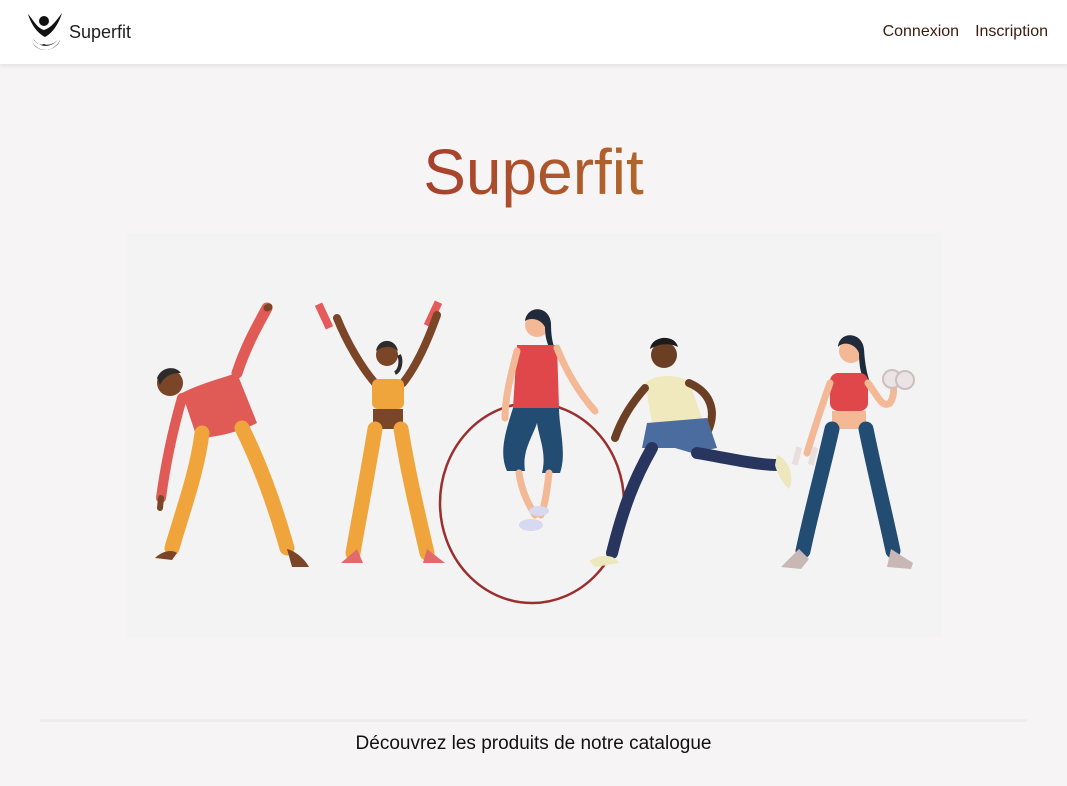 The image size is (1067, 786). What do you see at coordinates (1011, 32) in the screenshot?
I see `signup-link: Inscription` at bounding box center [1011, 32].